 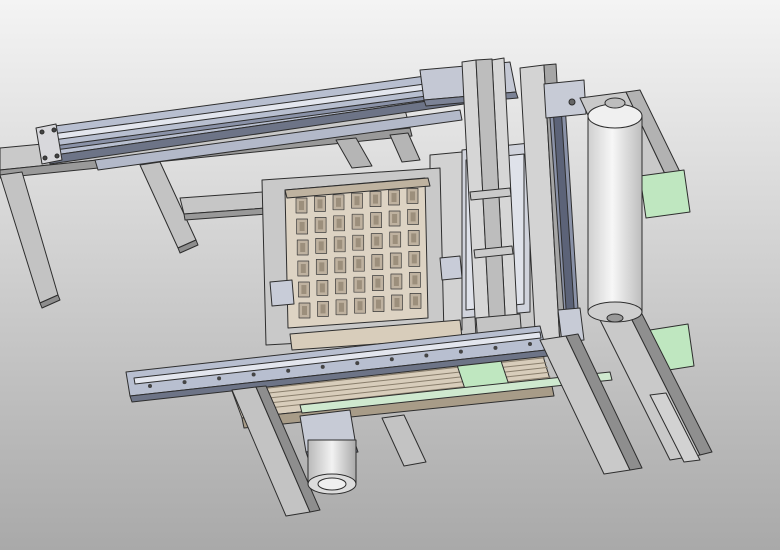 I want to click on lifter-carriage, so click(x=565, y=99).